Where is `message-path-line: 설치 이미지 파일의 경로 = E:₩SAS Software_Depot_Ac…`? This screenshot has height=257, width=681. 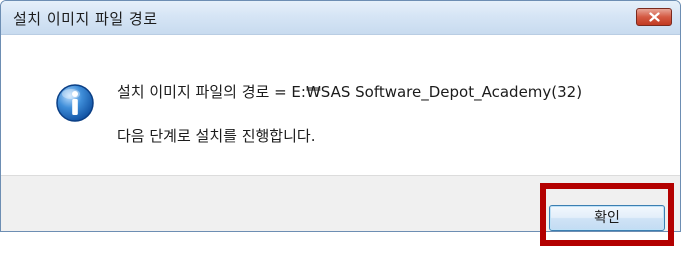
message-path-line: 설치 이미지 파일의 경로 = E:₩SAS Software_Depot_Ac… is located at coordinates (350, 92).